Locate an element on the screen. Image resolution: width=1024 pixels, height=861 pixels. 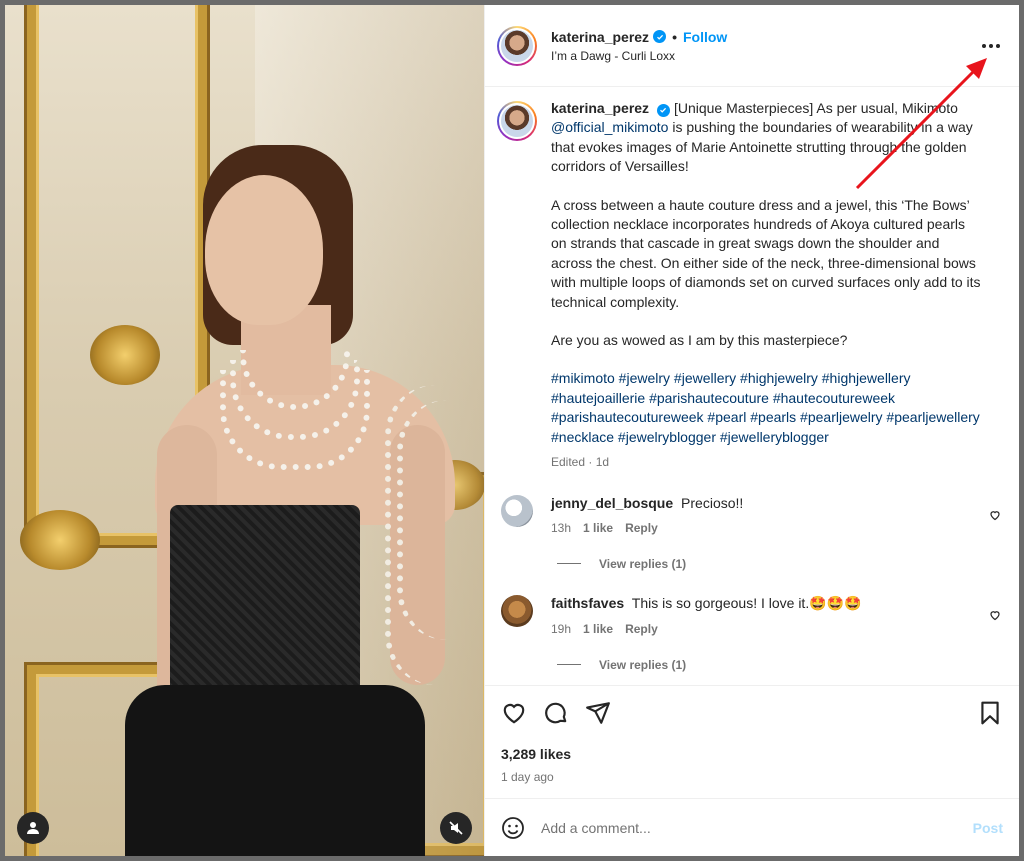
follow-button: Follow is located at coordinates (705, 37).